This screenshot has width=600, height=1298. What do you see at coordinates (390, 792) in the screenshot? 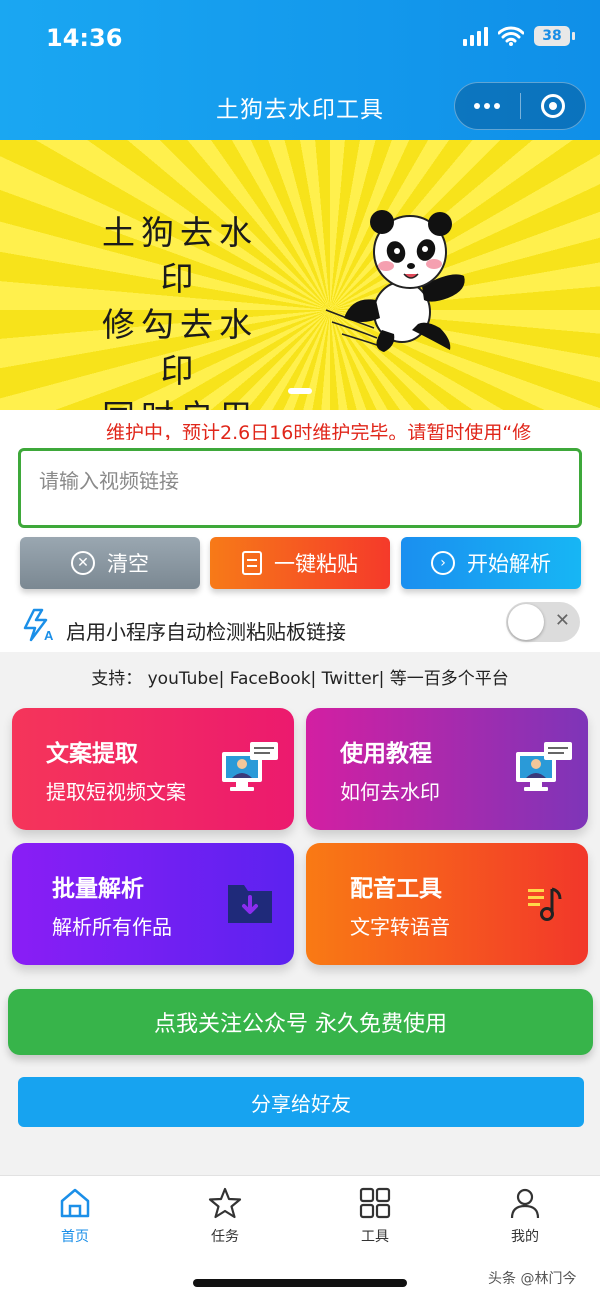
I see `card-subtitle: 如何去水印` at bounding box center [390, 792].